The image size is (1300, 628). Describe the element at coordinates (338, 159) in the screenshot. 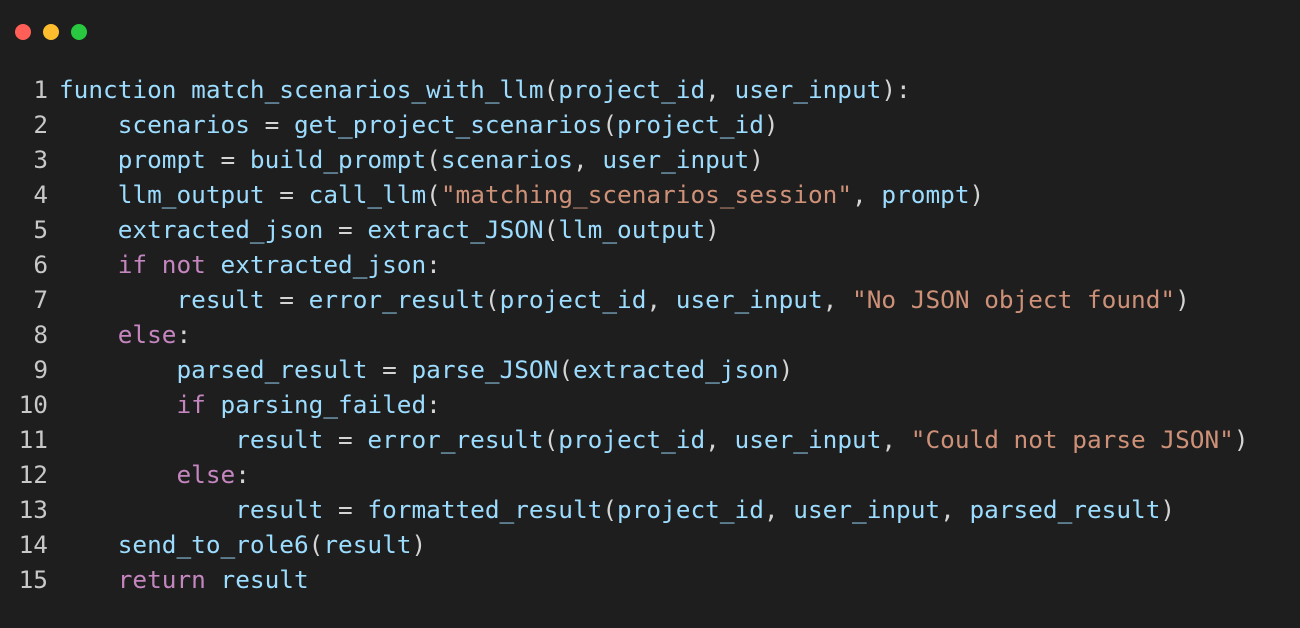

I see `code-token: build_prompt` at that location.